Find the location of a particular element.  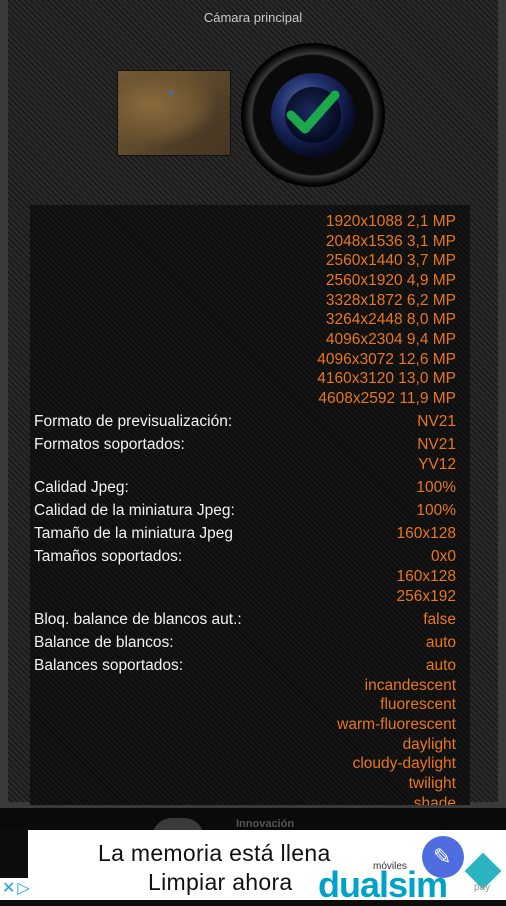

resolution-row: 2560x1440 3,7 MP is located at coordinates (250, 262).